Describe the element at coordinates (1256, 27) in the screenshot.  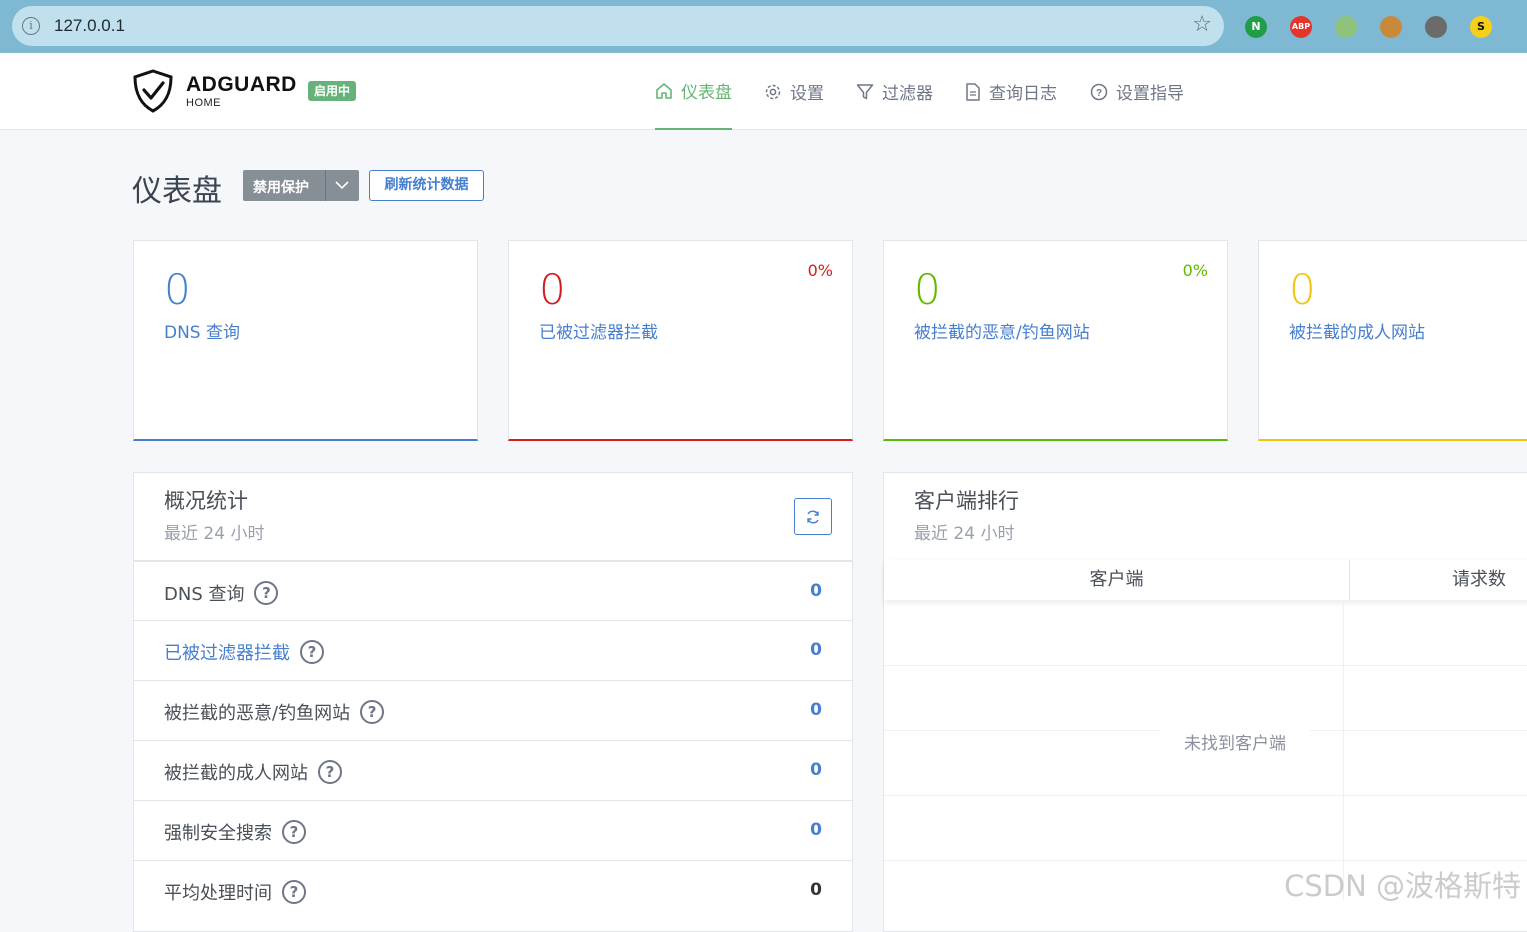
I see `n-extension-icon: N` at that location.